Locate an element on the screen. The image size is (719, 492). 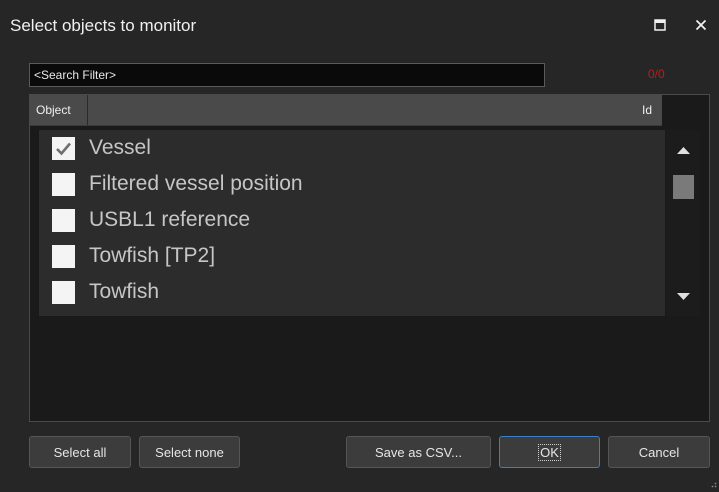
select-none-button: Select none is located at coordinates (189, 452).